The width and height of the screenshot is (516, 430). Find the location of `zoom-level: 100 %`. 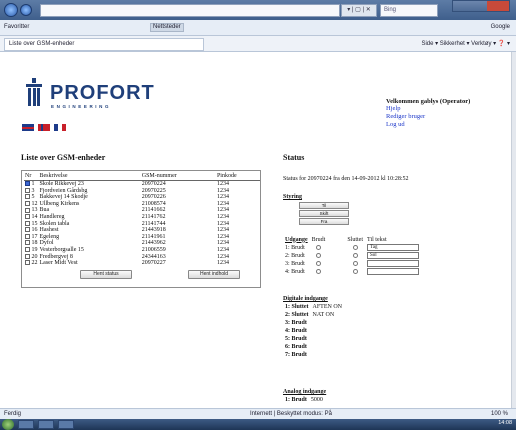

zoom-level: 100 % is located at coordinates (499, 414).